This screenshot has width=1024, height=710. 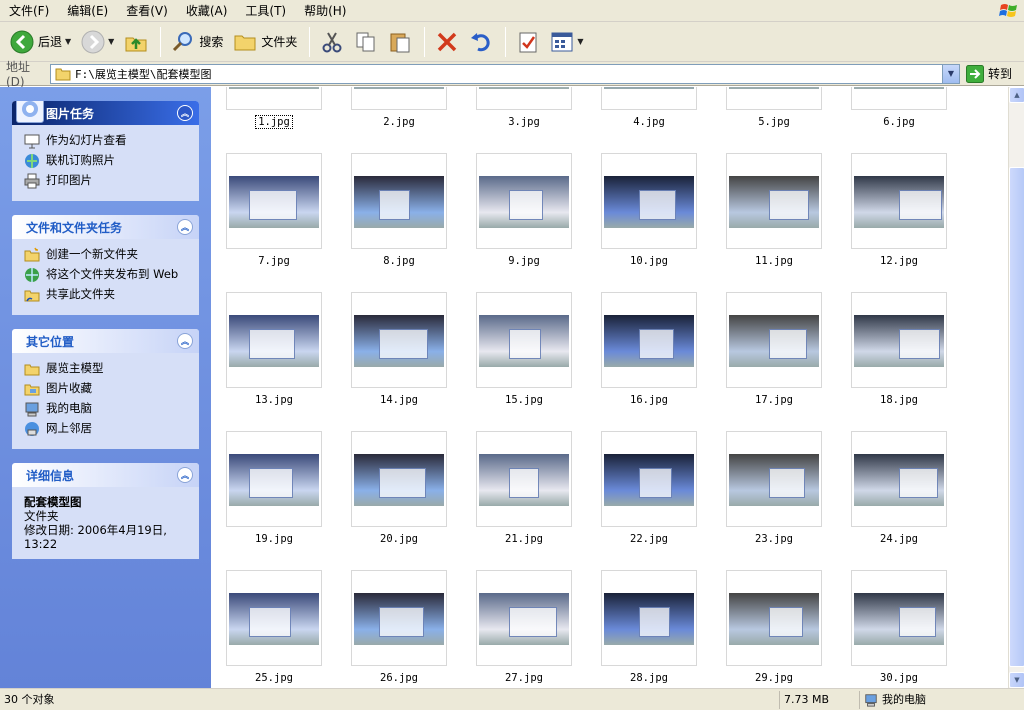 I want to click on thumbnail-filename: 1.jpg, so click(x=274, y=122).